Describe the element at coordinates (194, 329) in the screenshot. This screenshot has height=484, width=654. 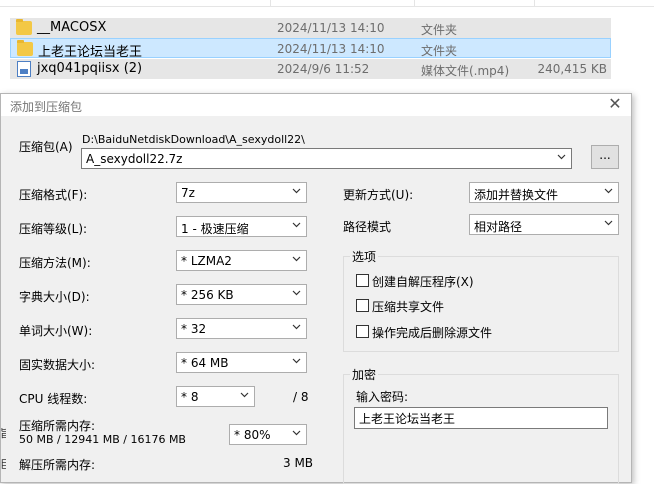
I see `word-size-value: * 32` at that location.